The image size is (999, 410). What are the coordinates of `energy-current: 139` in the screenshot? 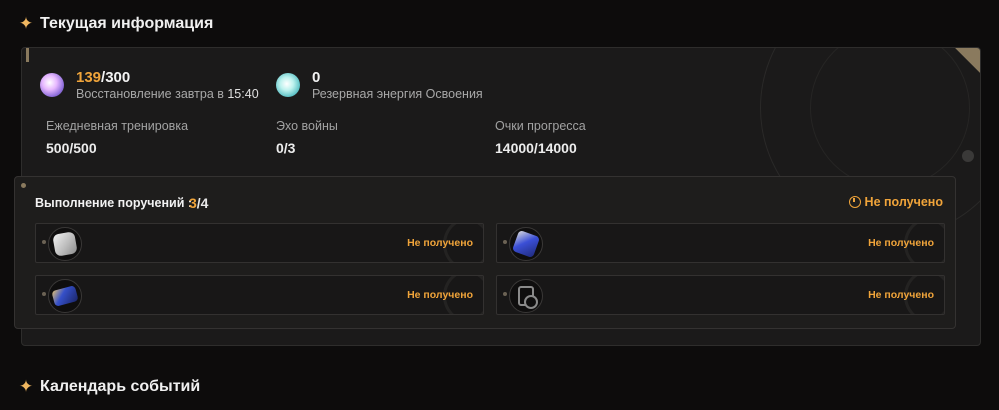 It's located at (89, 77).